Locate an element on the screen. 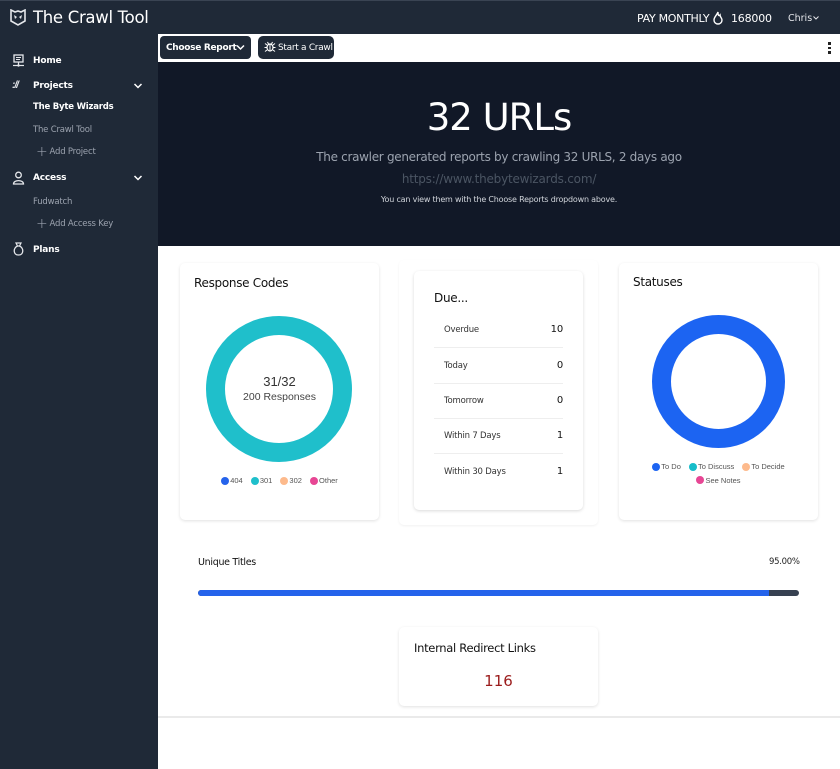 This screenshot has height=769, width=840. sidebar-item-label: Plans is located at coordinates (46, 250).